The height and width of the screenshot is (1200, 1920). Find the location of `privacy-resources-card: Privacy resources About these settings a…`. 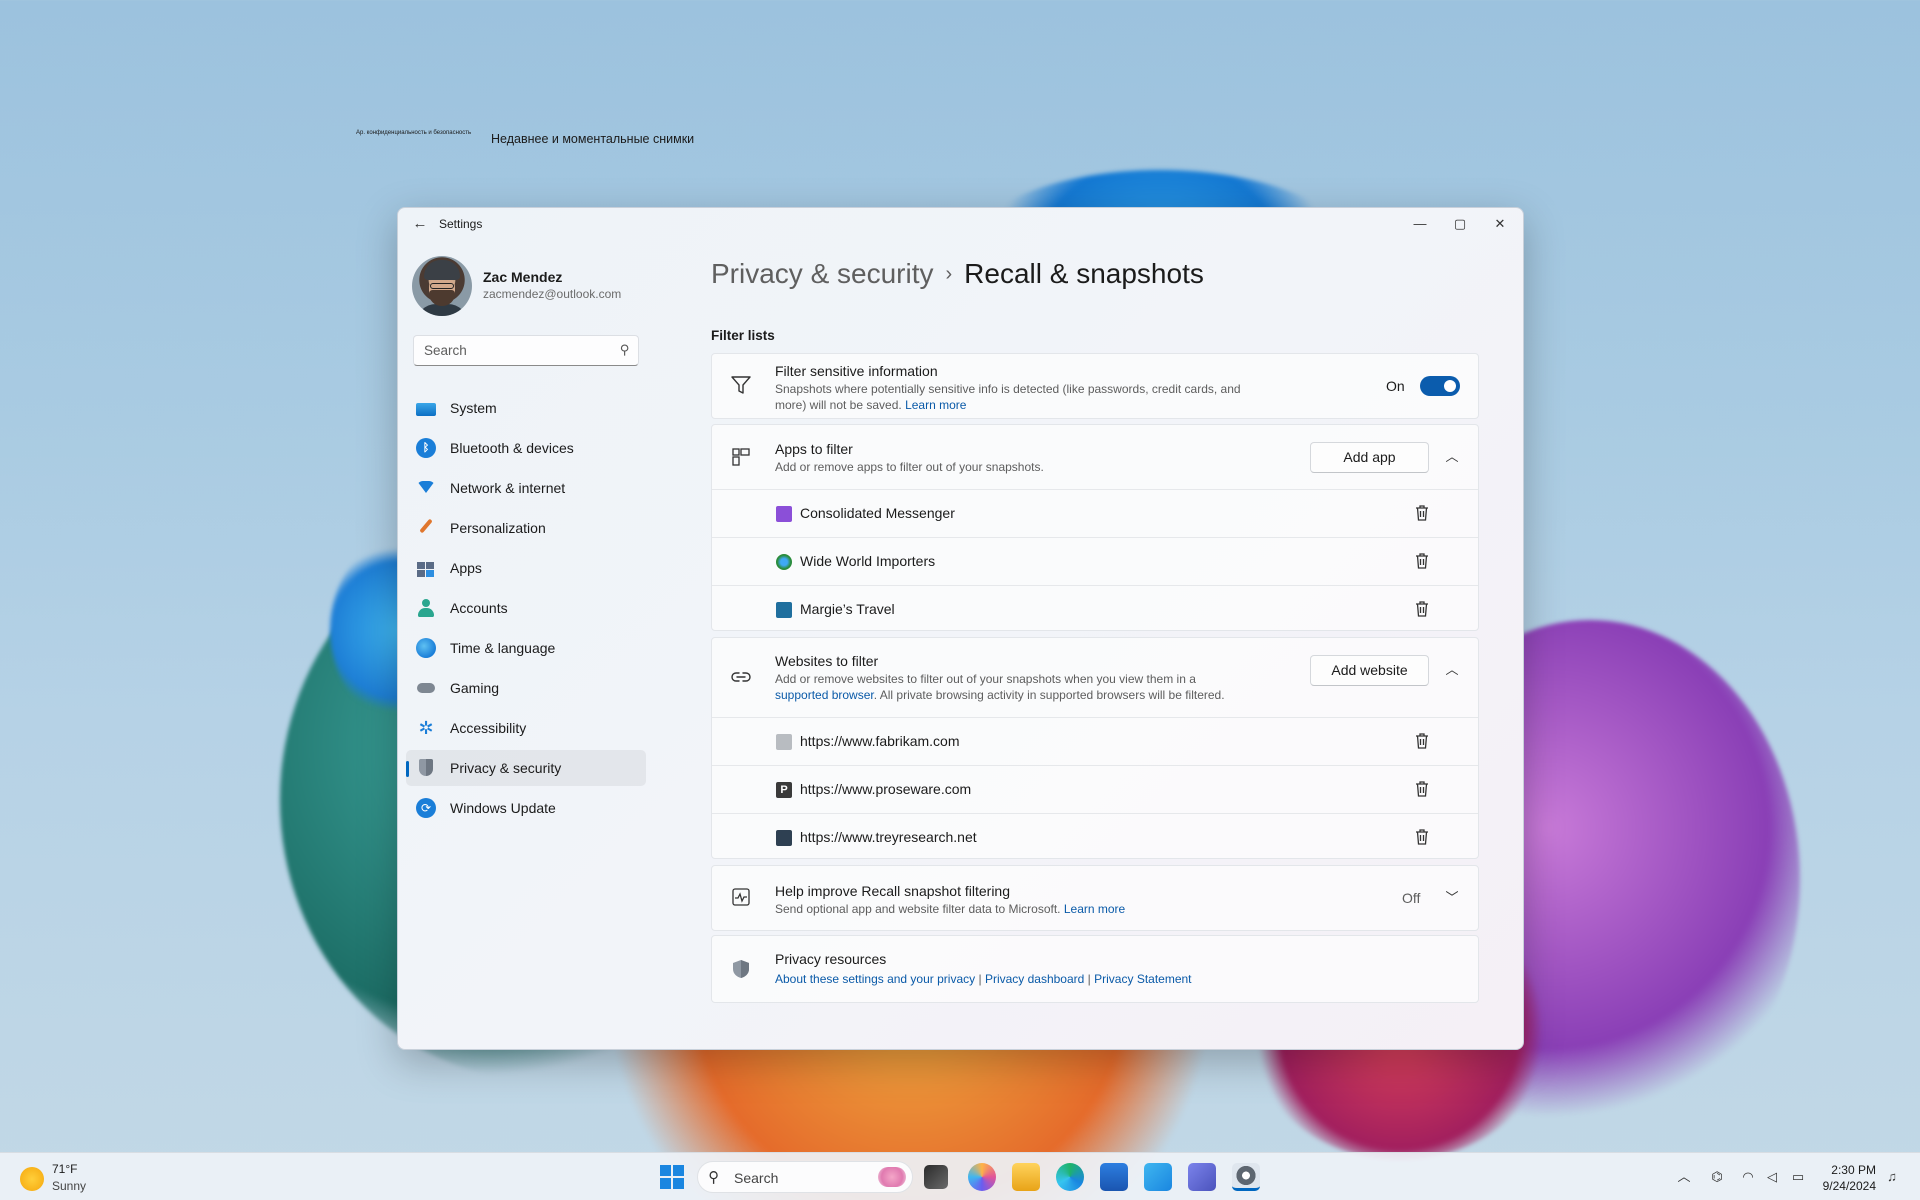

privacy-resources-card: Privacy resources About these settings a… is located at coordinates (1095, 969).